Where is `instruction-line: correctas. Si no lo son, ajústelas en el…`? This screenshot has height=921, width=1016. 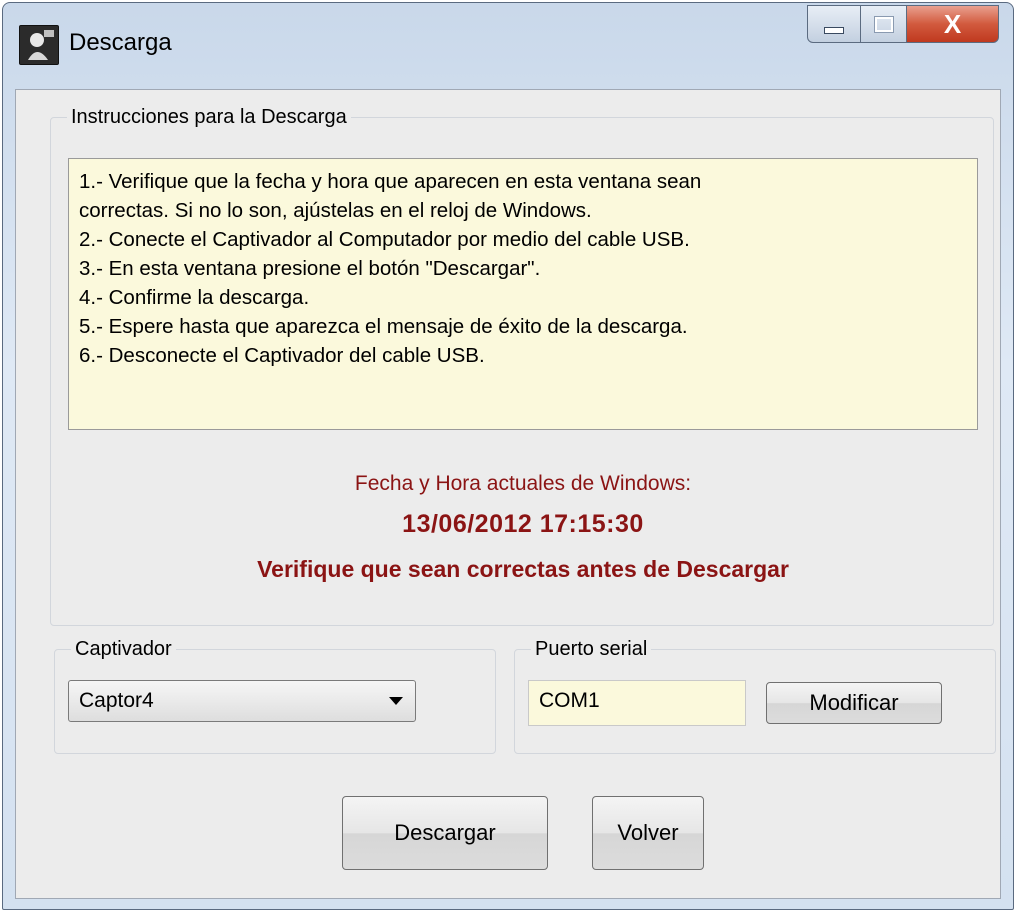
instruction-line: correctas. Si no lo son, ajústelas en el… is located at coordinates (335, 210).